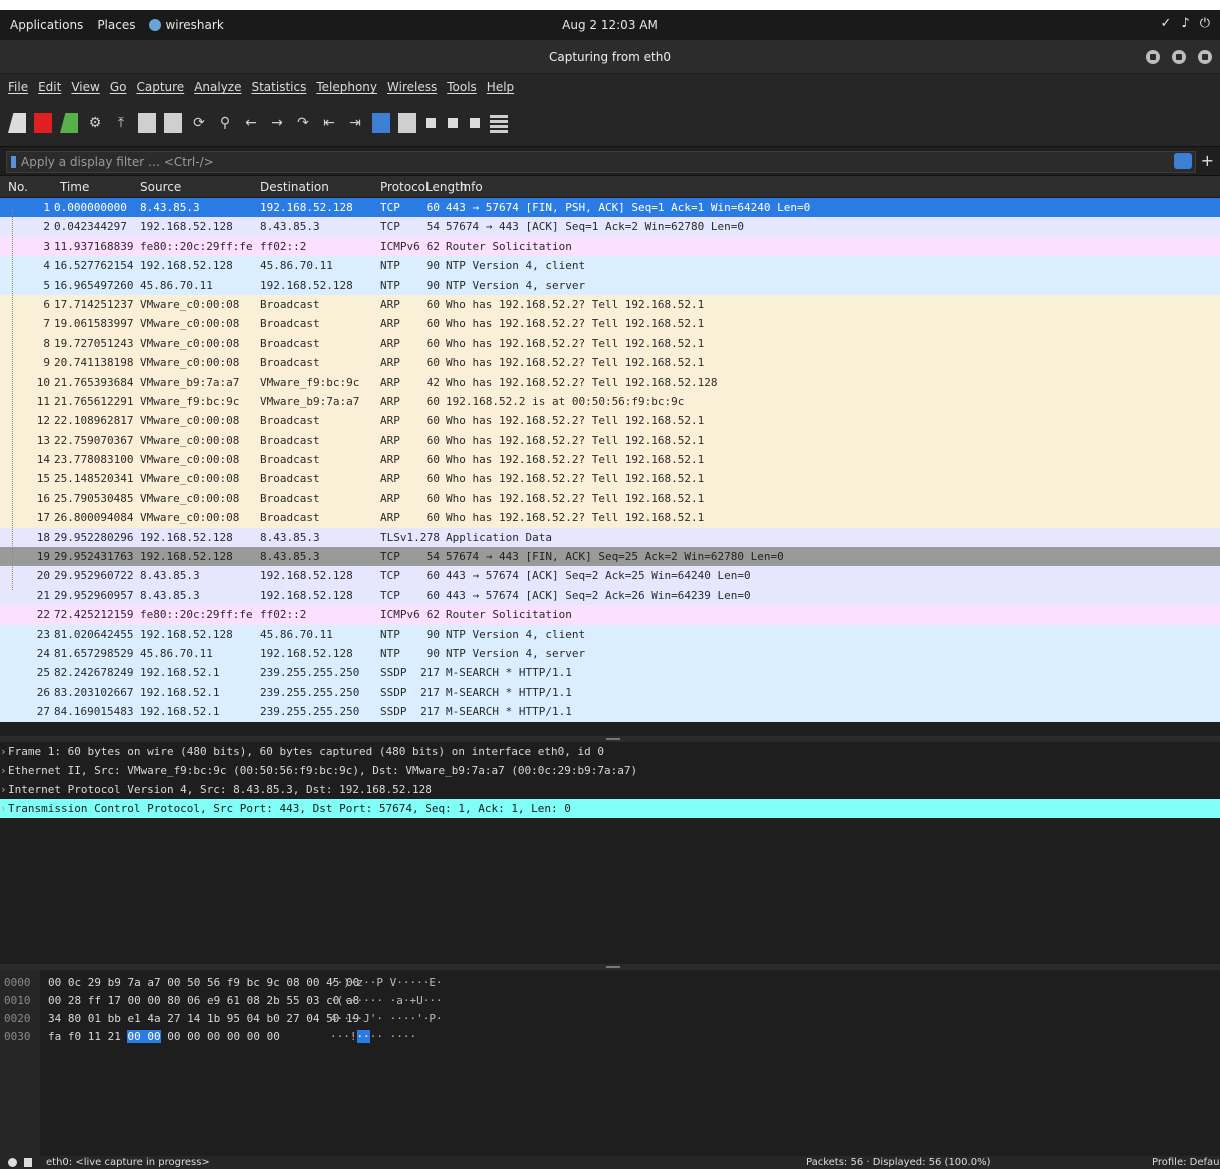 Image resolution: width=1220 pixels, height=1169 pixels. Describe the element at coordinates (28, 1162) in the screenshot. I see `capture-comment-icon` at that location.